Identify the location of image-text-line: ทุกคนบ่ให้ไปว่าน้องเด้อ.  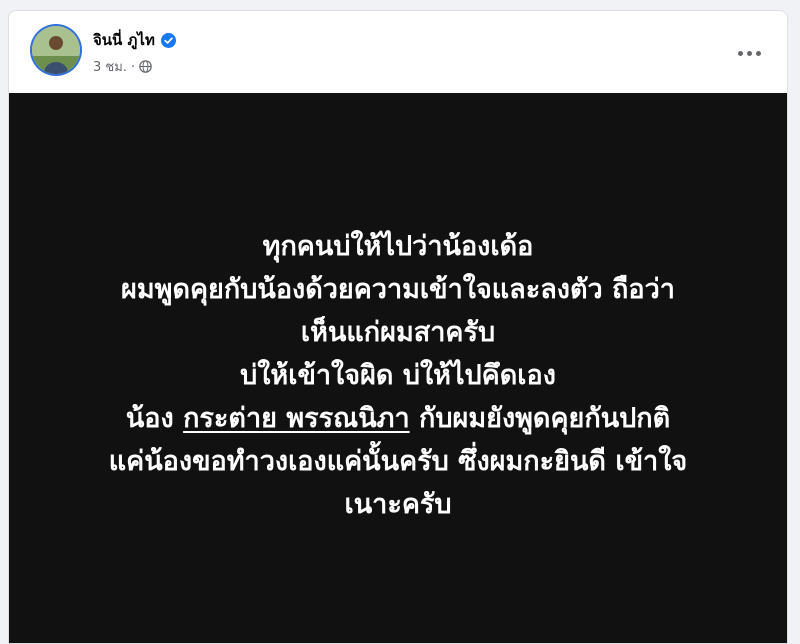
(398, 246).